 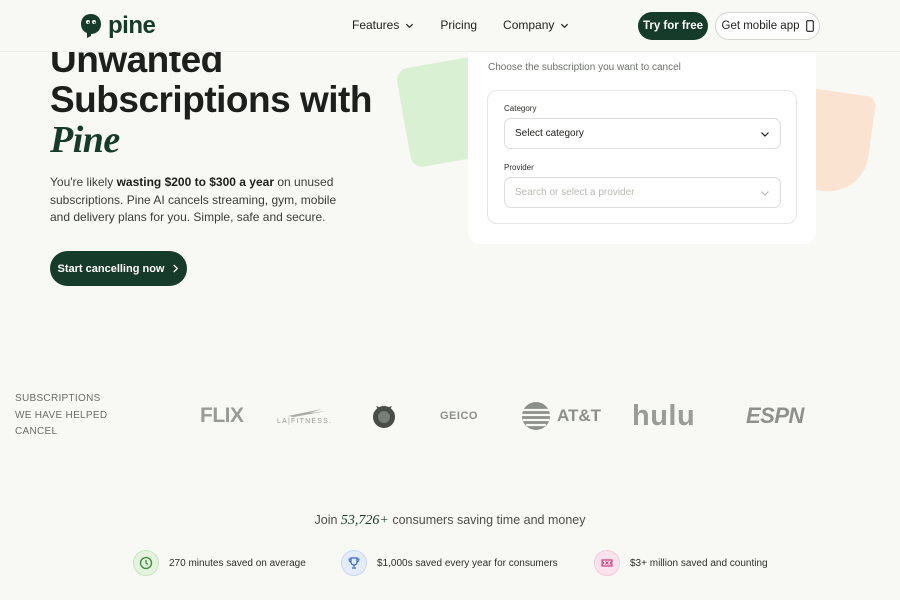 I want to click on la-fitness-swoosh-icon, so click(x=306, y=412).